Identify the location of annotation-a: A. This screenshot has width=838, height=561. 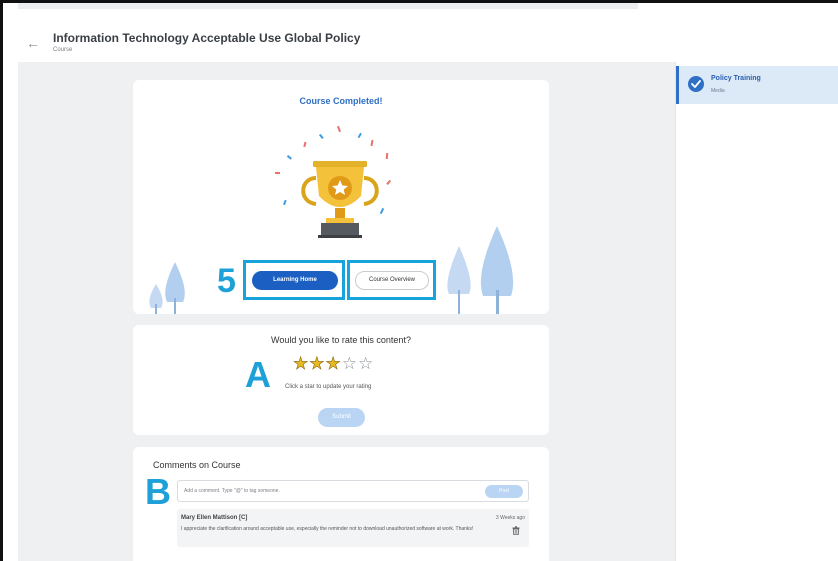
(258, 374).